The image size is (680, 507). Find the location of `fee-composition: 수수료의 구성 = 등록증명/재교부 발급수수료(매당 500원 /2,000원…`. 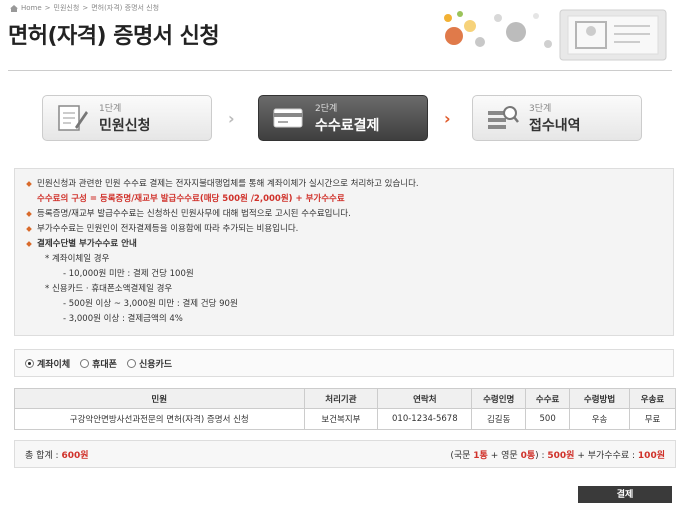

fee-composition: 수수료의 구성 = 등록증명/재교부 발급수수료(매당 500원 /2,000원… is located at coordinates (191, 199).